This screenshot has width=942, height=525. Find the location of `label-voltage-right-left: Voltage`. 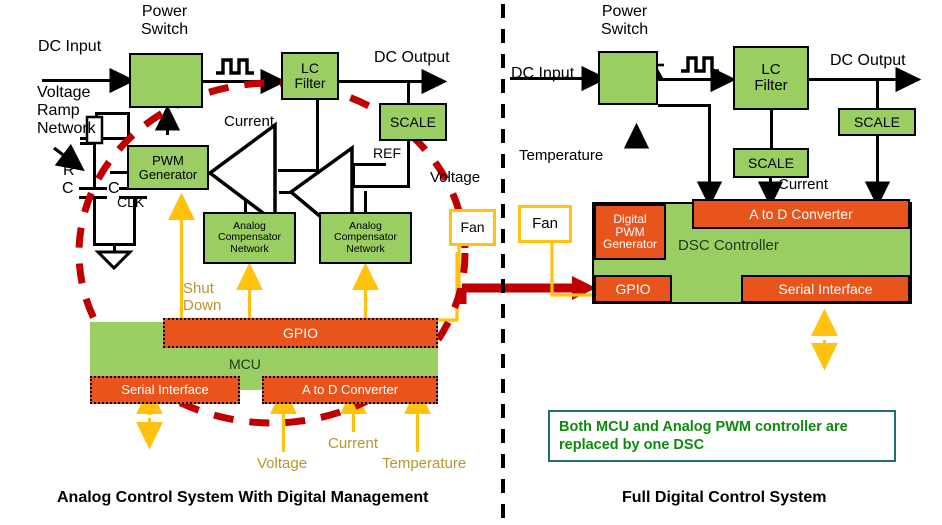

label-voltage-right-left: Voltage is located at coordinates (455, 177).